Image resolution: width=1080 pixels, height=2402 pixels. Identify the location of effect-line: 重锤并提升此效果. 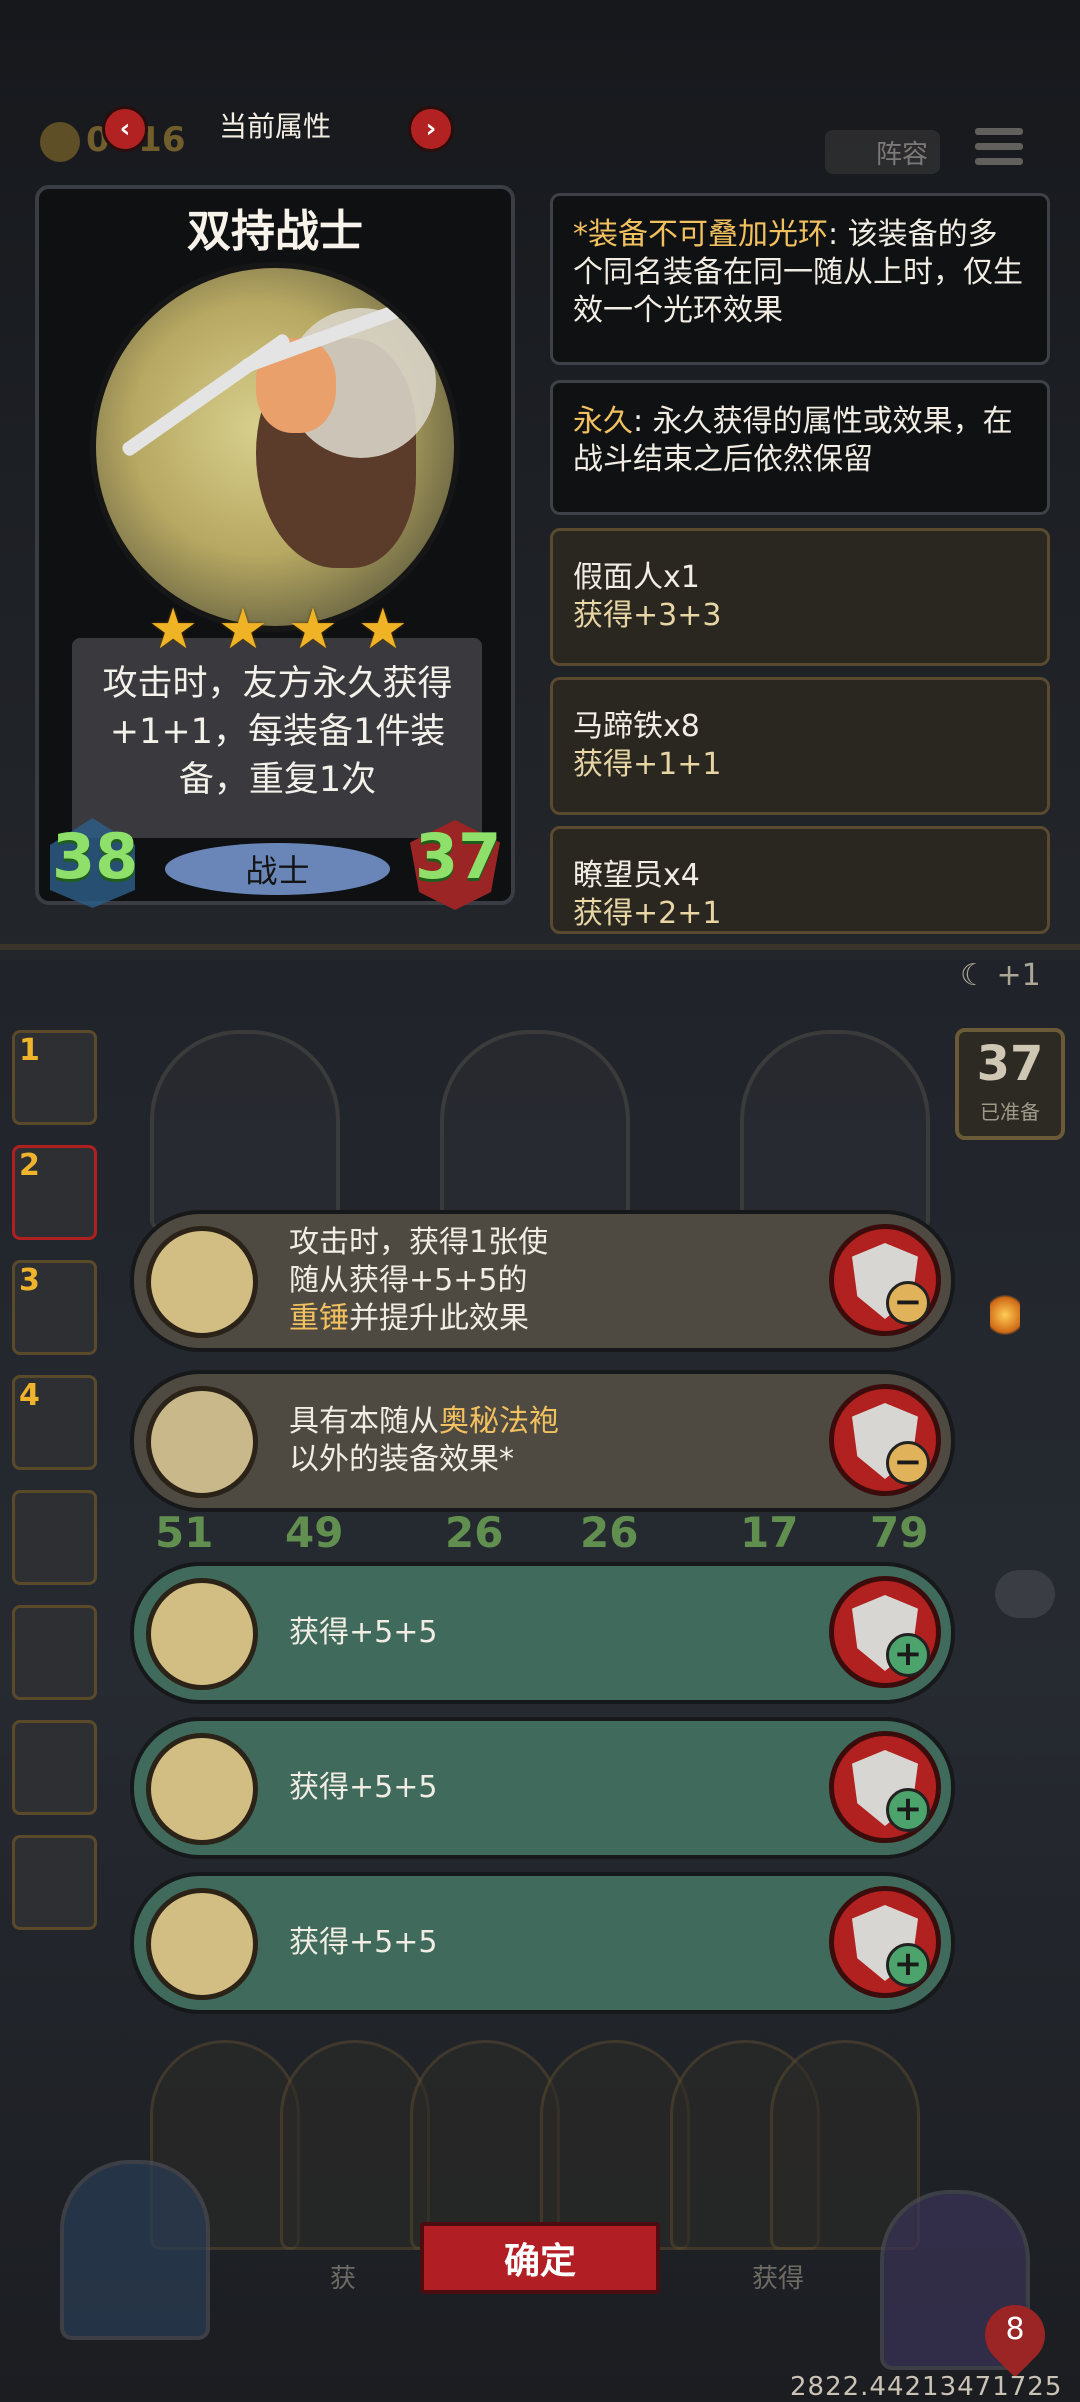
(418, 1319).